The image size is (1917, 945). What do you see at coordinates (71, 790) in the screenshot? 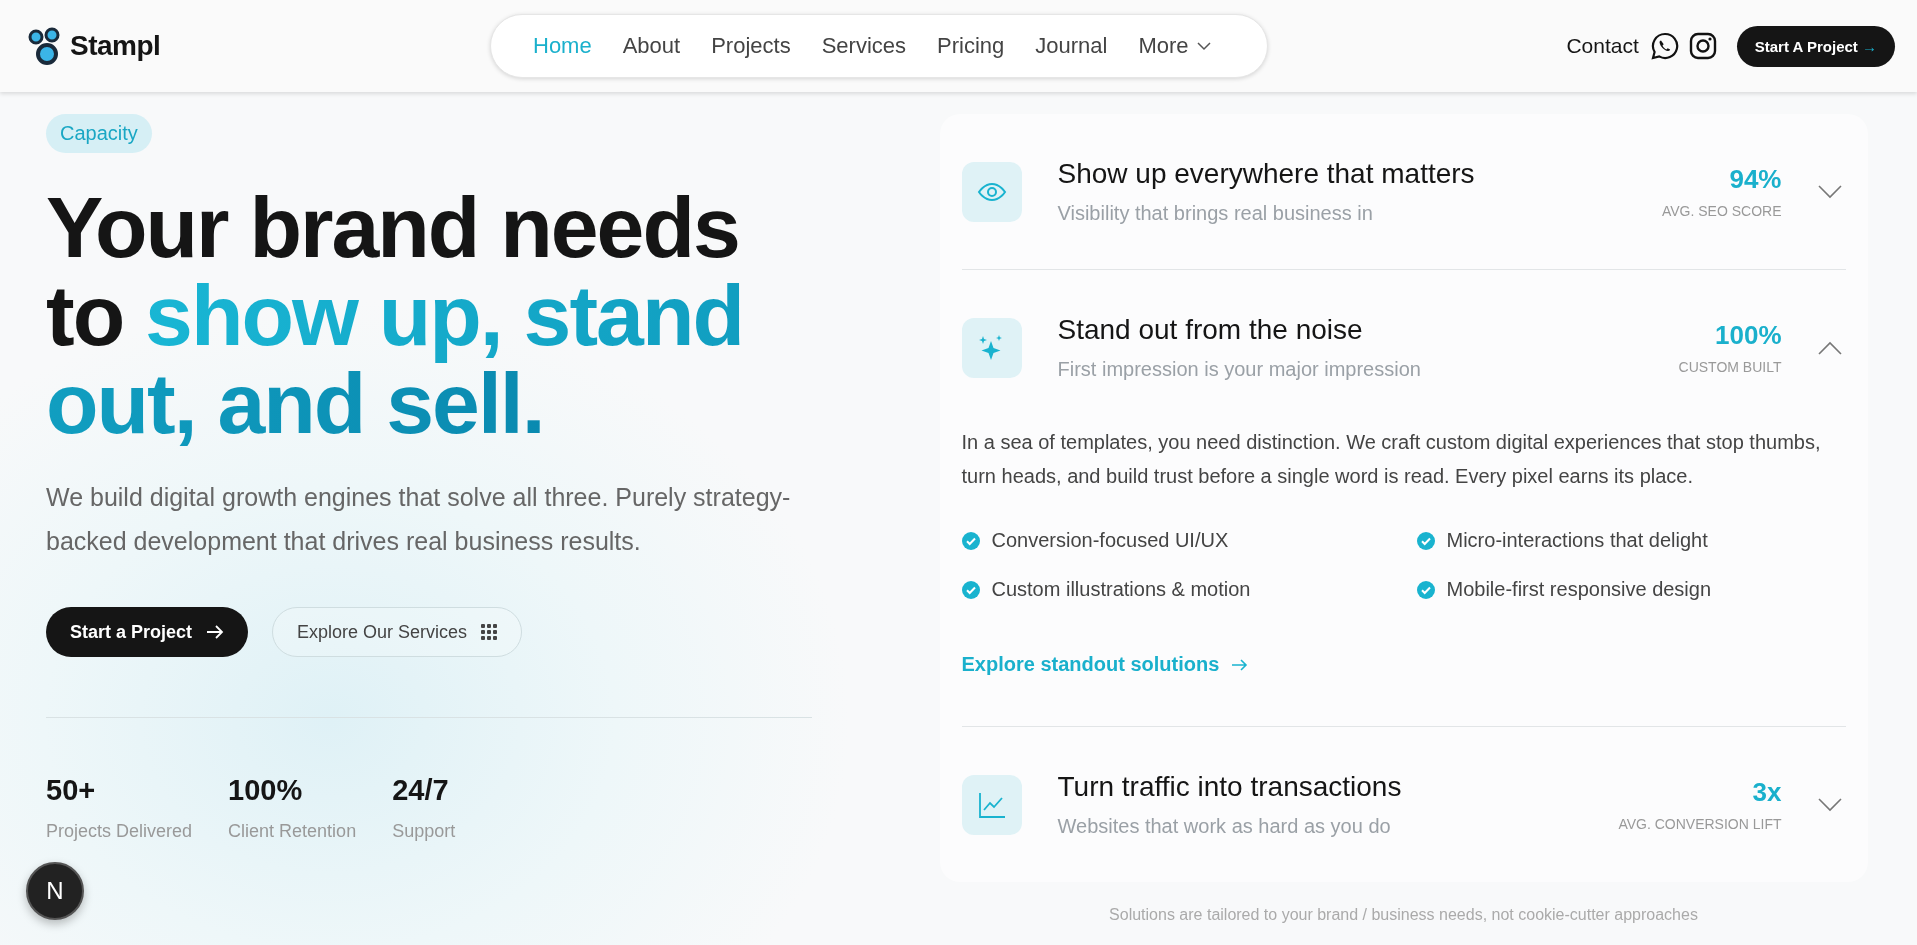
I see `stat-value: 50+` at bounding box center [71, 790].